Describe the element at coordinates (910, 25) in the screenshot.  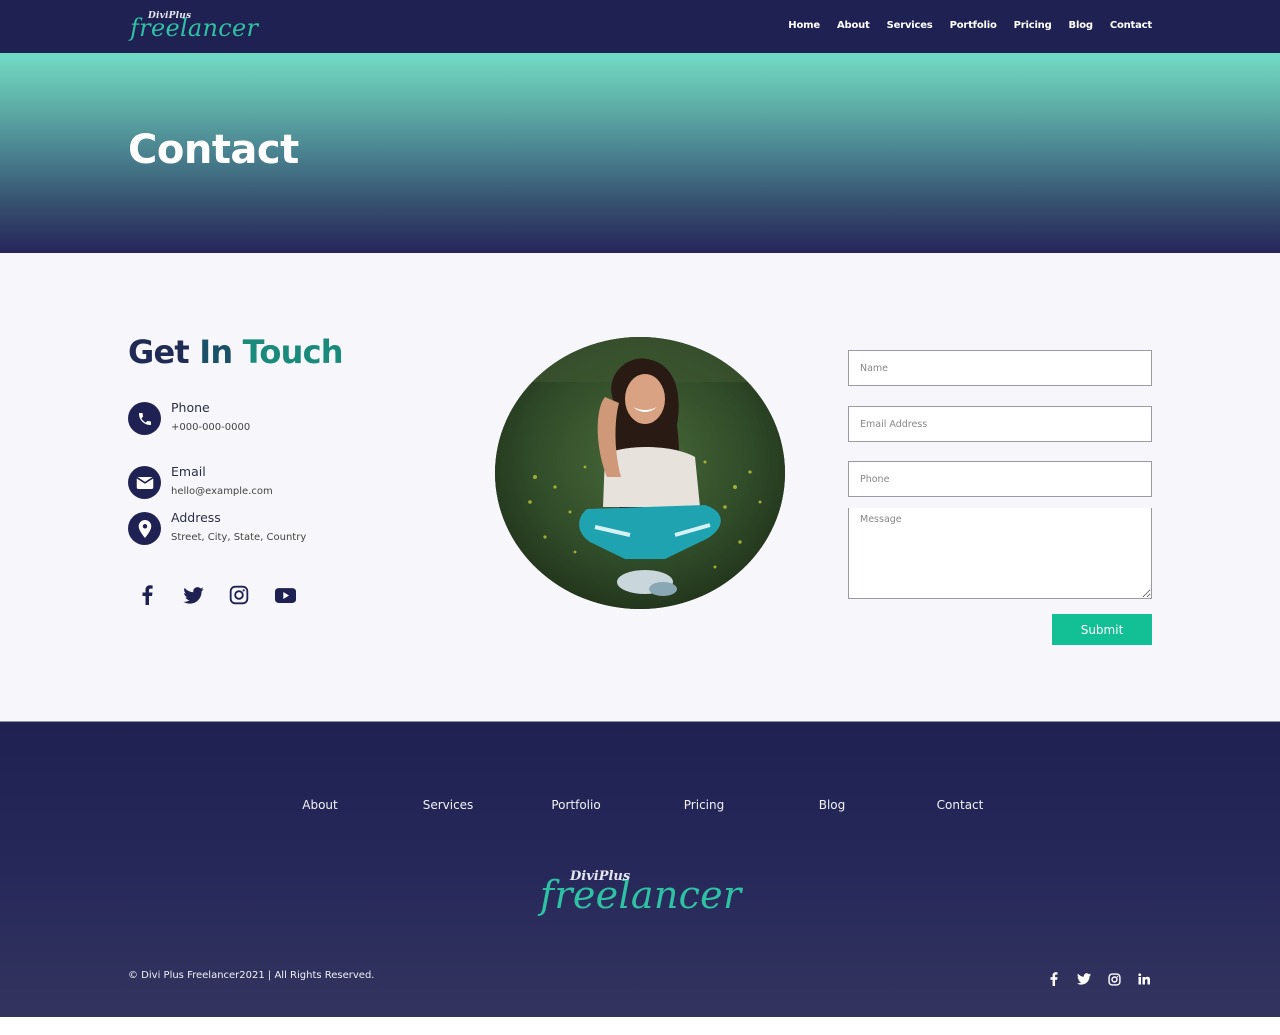
I see `nav-services: Services` at that location.